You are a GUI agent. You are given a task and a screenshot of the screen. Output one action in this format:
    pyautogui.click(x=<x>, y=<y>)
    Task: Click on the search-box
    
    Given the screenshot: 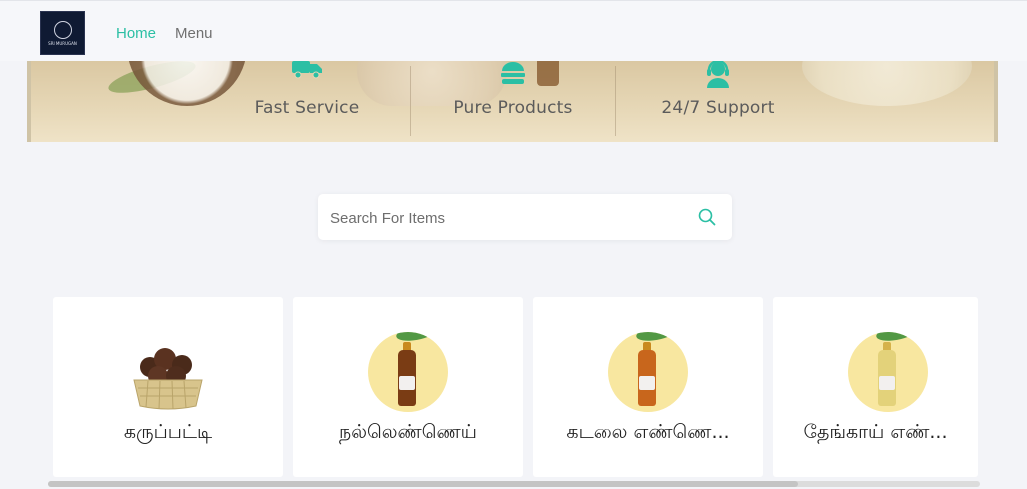 What is the action you would take?
    pyautogui.click(x=525, y=218)
    